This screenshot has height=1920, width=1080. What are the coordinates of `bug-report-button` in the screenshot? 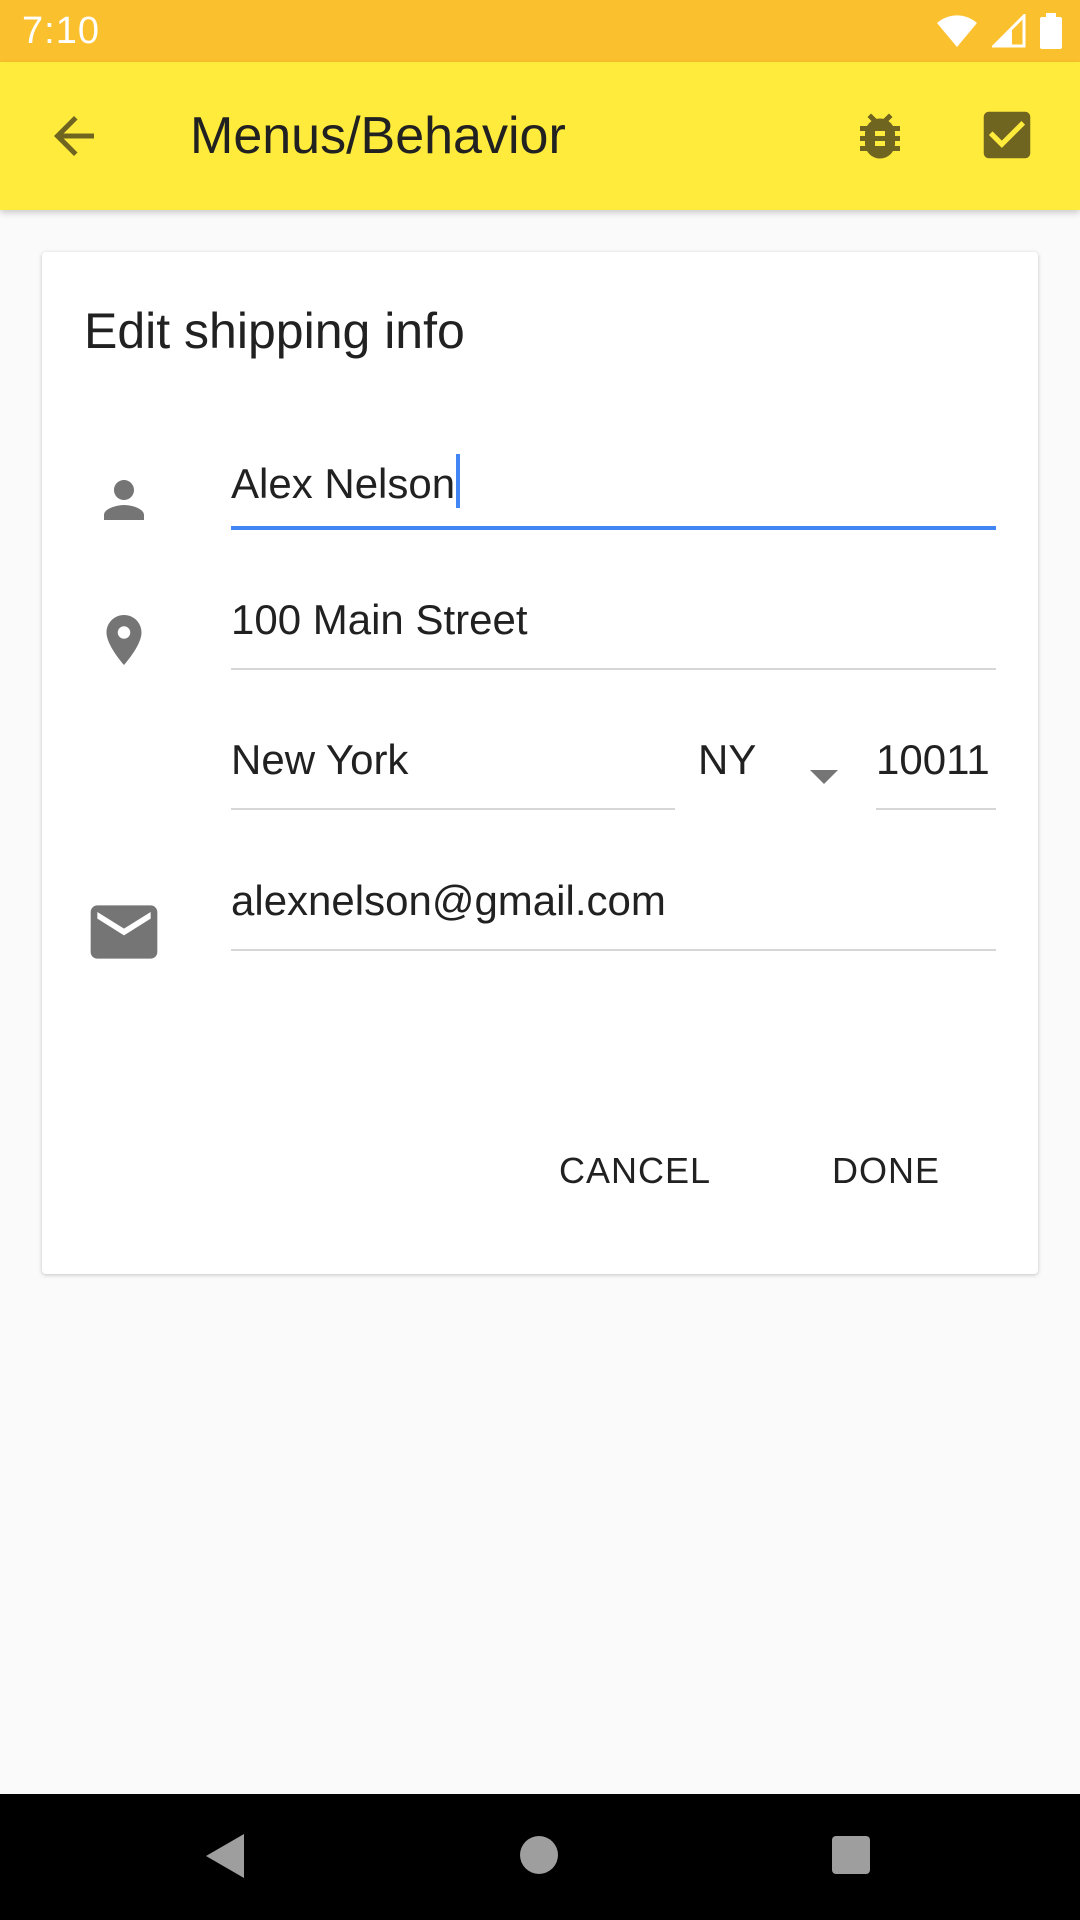 It's located at (880, 136).